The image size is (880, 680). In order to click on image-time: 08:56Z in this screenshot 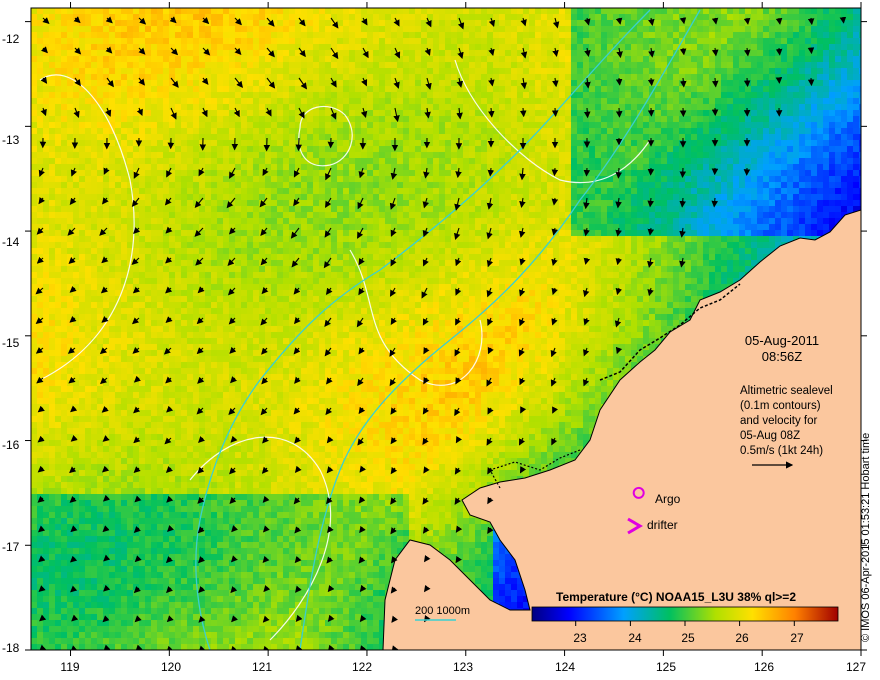, I will do `click(782, 356)`.